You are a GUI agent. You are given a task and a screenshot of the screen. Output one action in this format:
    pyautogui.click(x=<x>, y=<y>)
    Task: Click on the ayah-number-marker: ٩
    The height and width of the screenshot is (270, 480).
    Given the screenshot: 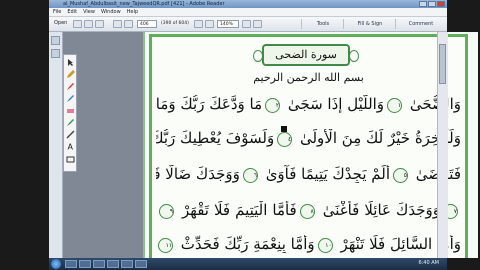 What is the action you would take?
    pyautogui.click(x=166, y=211)
    